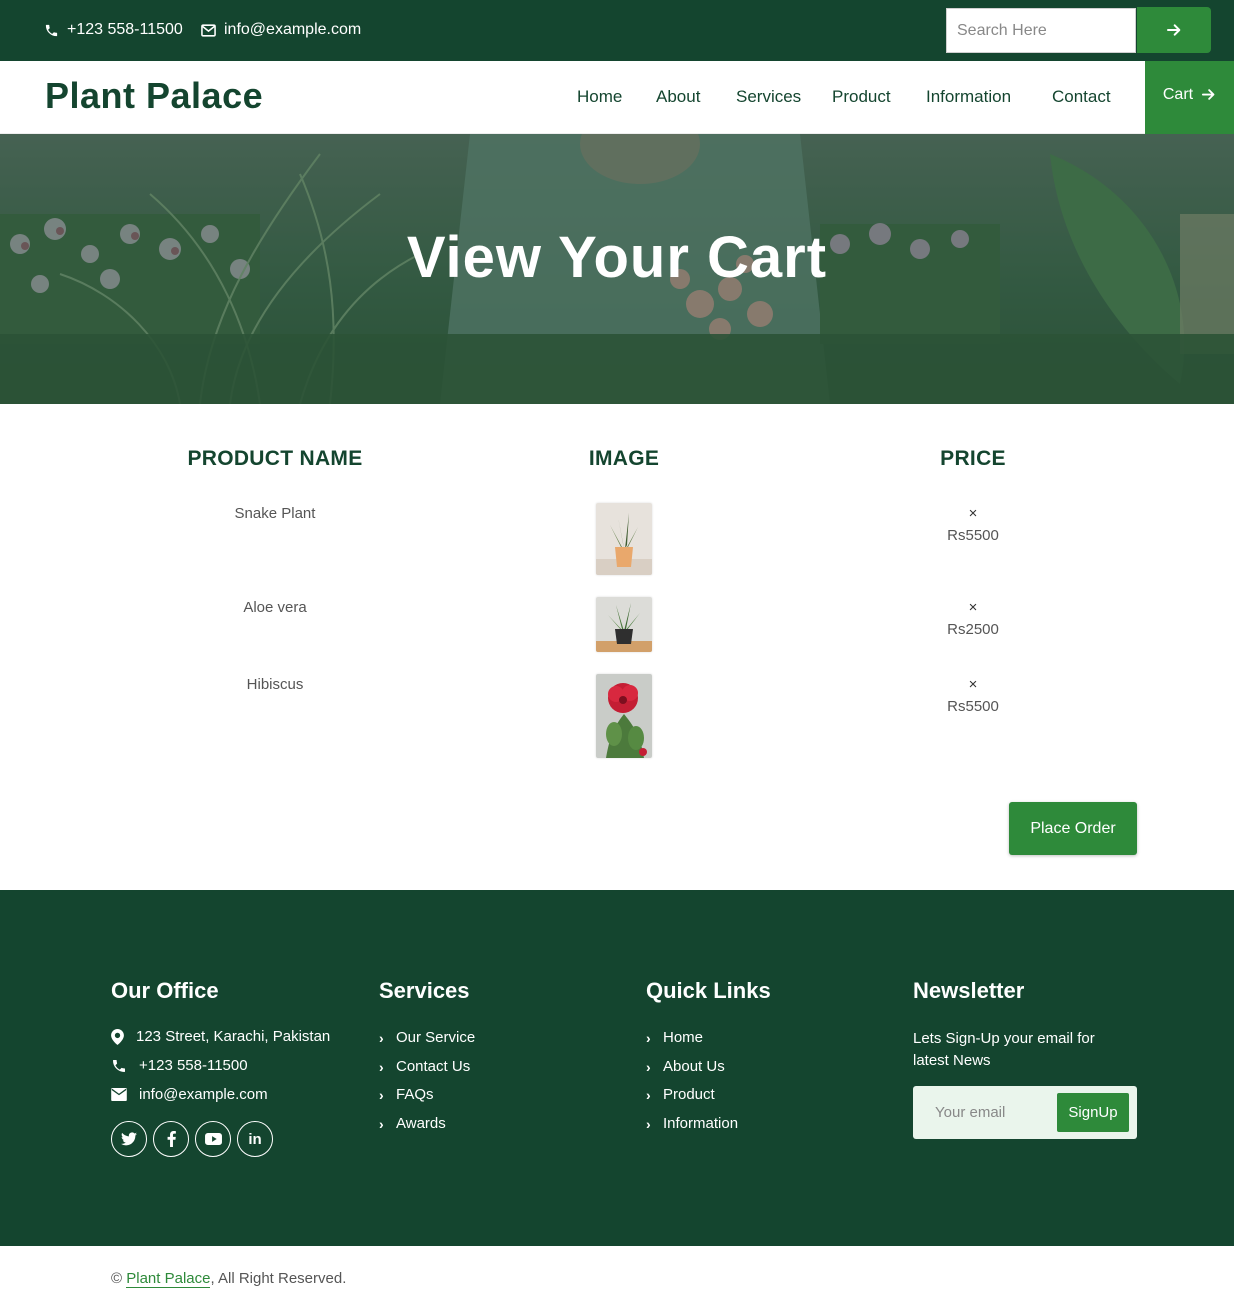 This screenshot has height=1312, width=1234. What do you see at coordinates (154, 96) in the screenshot?
I see `brand-logo: Plant Palace` at bounding box center [154, 96].